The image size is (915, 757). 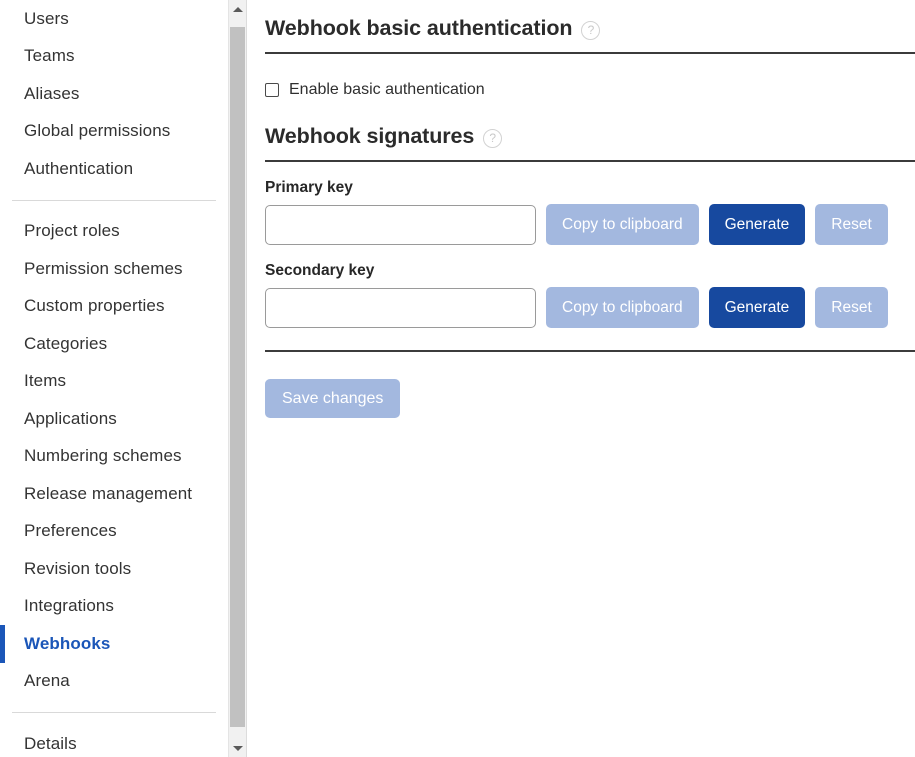 What do you see at coordinates (70, 418) in the screenshot?
I see `sidebar-item-label: Applications` at bounding box center [70, 418].